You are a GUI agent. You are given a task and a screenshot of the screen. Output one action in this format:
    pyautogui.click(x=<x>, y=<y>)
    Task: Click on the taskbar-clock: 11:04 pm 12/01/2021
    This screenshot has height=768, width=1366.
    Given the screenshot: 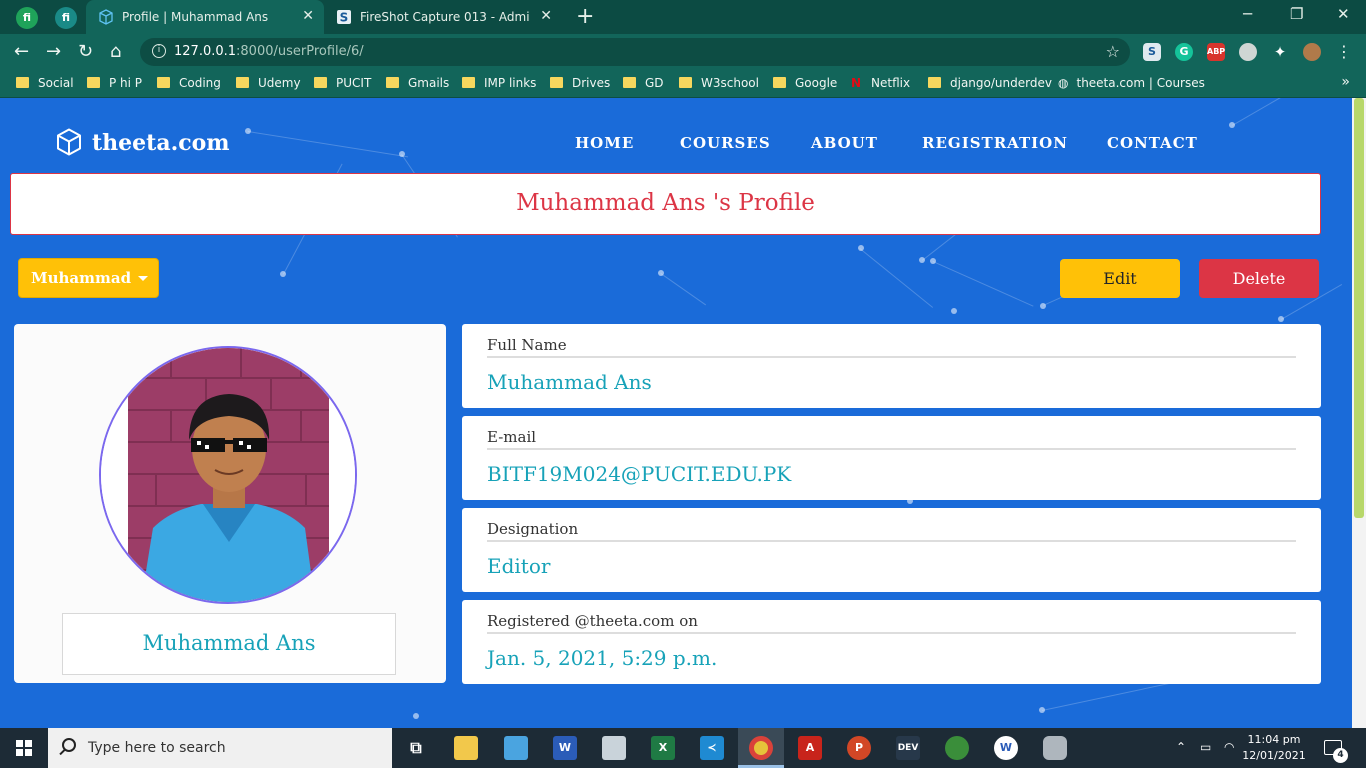 What is the action you would take?
    pyautogui.click(x=1274, y=748)
    